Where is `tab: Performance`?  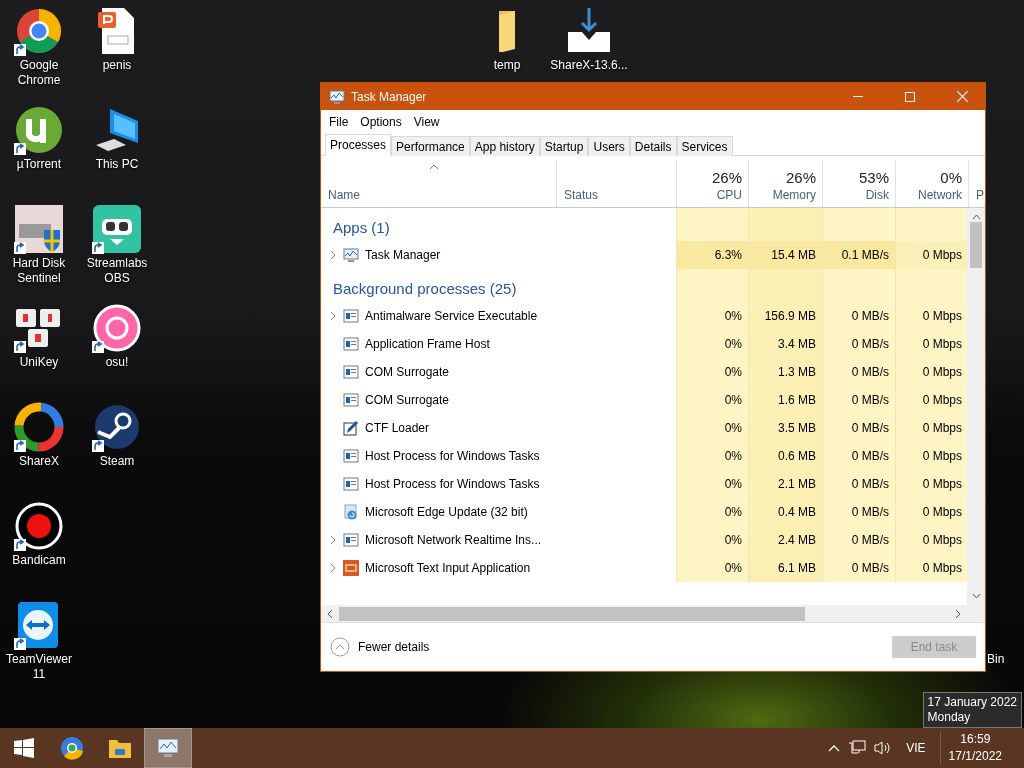 tab: Performance is located at coordinates (430, 146).